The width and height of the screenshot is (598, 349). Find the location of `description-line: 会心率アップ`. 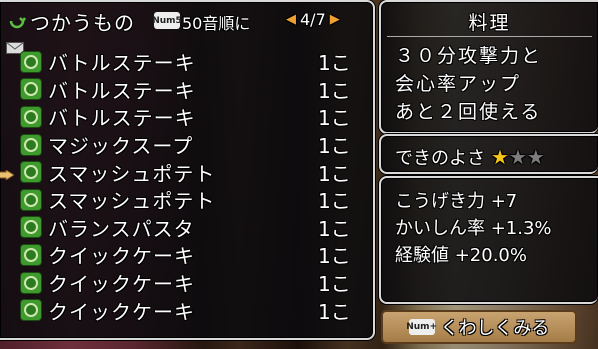

description-line: 会心率アップ is located at coordinates (458, 84).